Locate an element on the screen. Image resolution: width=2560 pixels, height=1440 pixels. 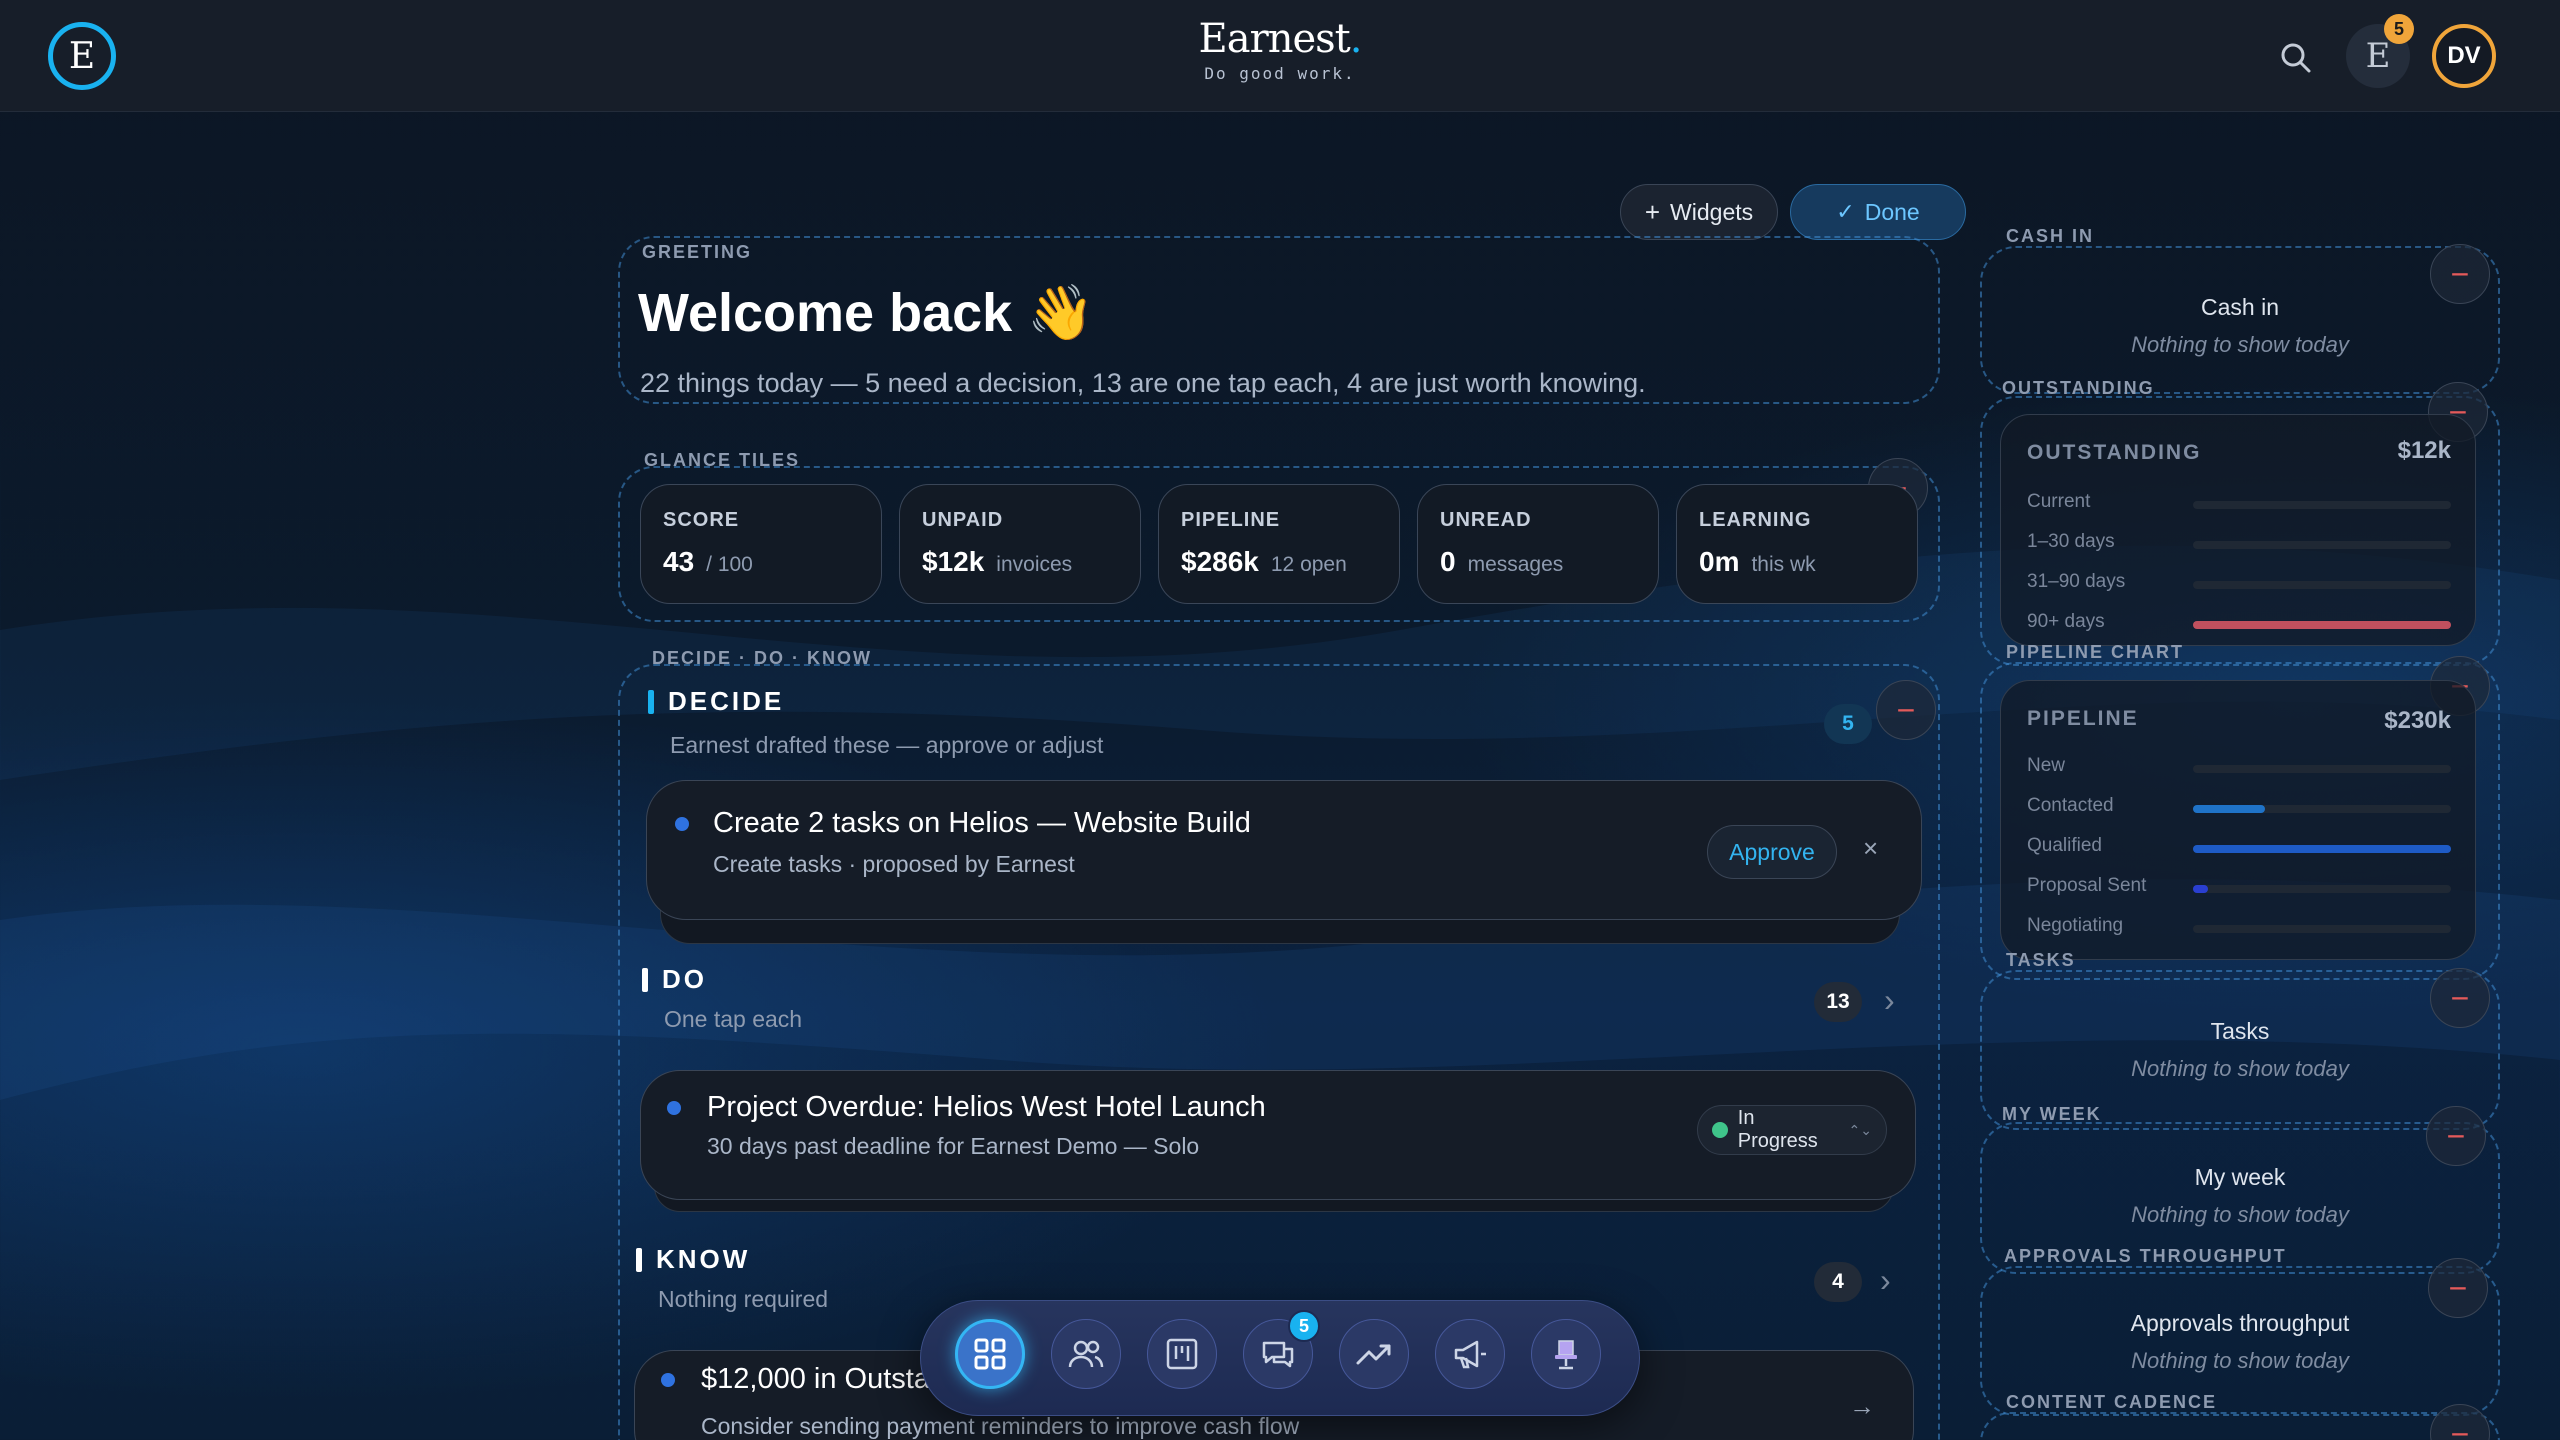
outstanding-total: $12k is located at coordinates (2424, 450).